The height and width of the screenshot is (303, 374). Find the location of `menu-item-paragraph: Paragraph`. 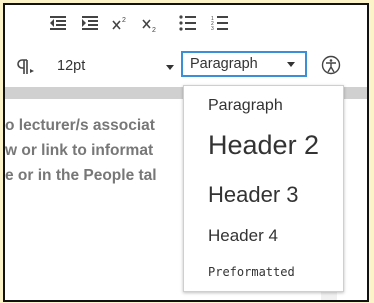

menu-item-paragraph: Paragraph is located at coordinates (245, 106).